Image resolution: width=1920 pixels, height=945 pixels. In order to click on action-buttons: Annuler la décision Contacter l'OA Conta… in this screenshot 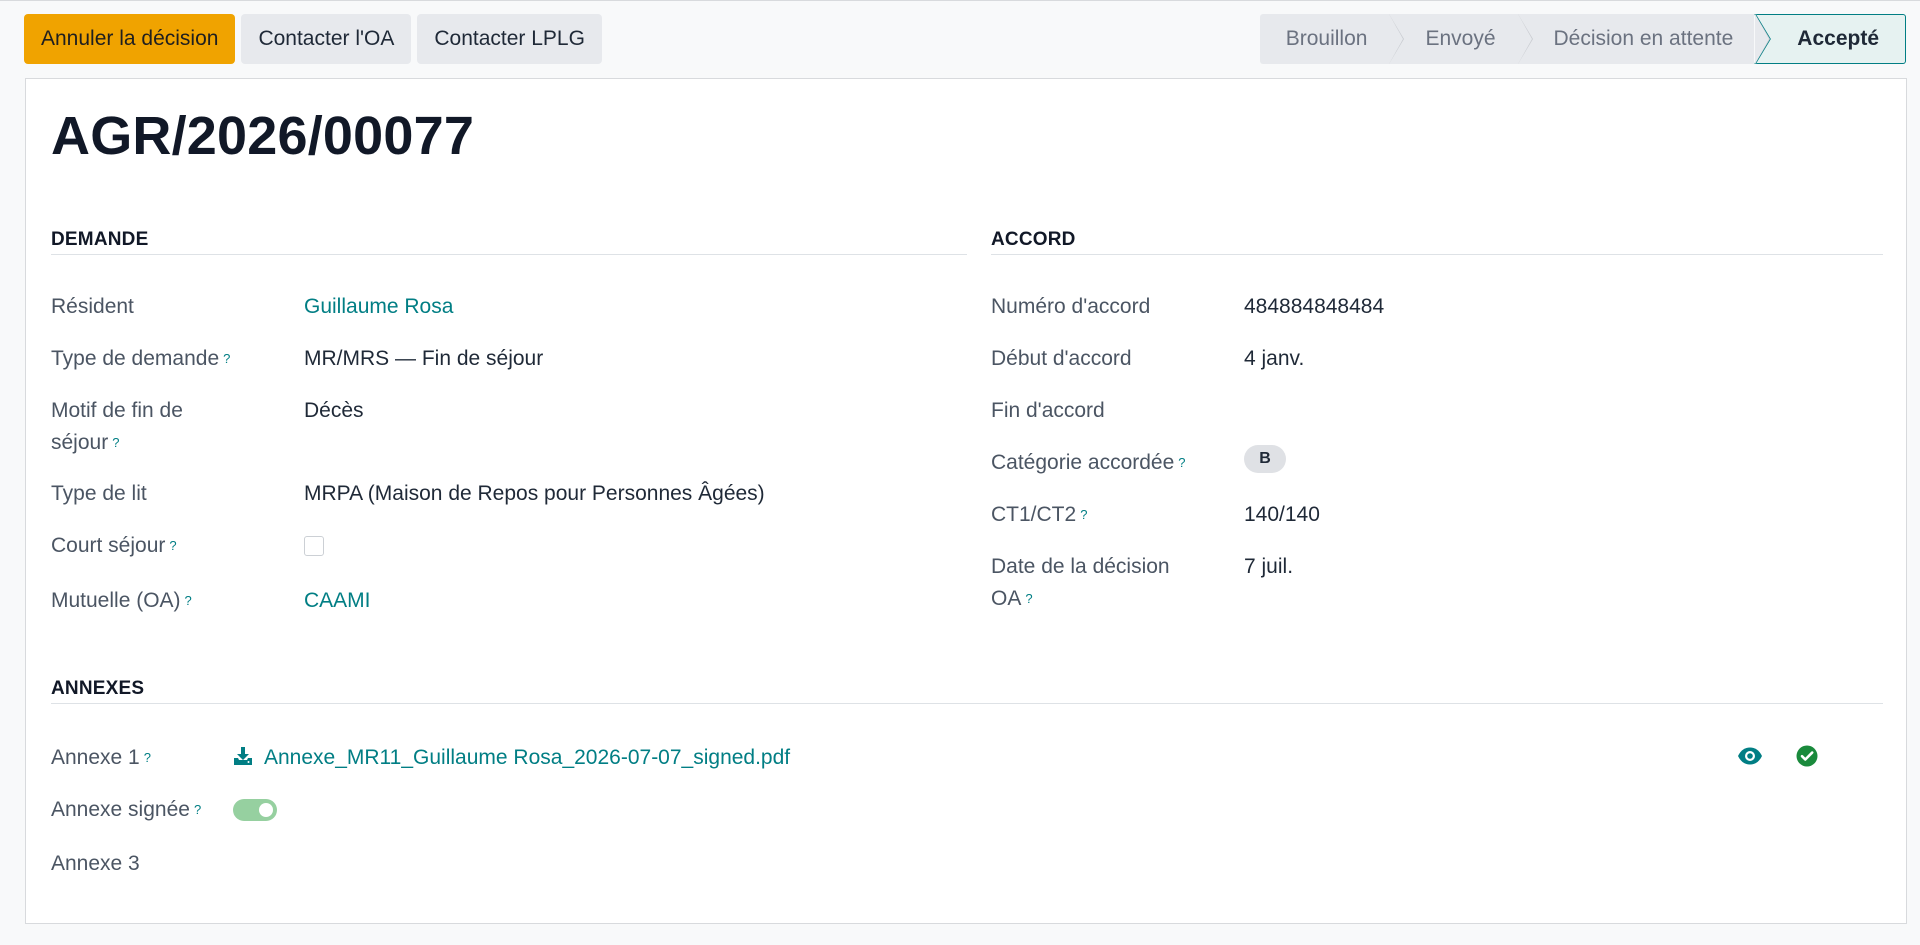, I will do `click(313, 39)`.